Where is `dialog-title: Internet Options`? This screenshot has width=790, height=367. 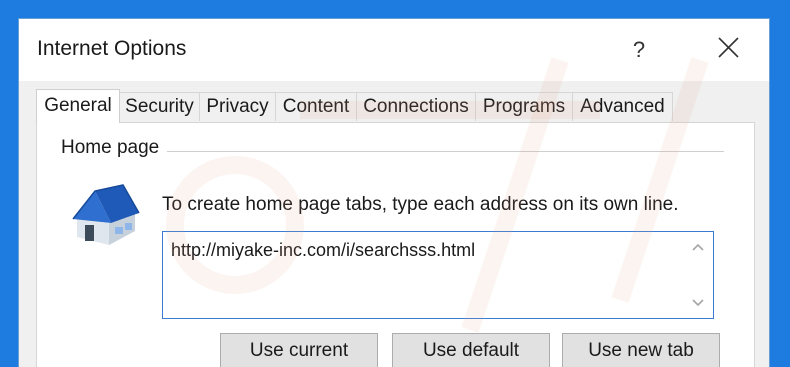 dialog-title: Internet Options is located at coordinates (112, 48).